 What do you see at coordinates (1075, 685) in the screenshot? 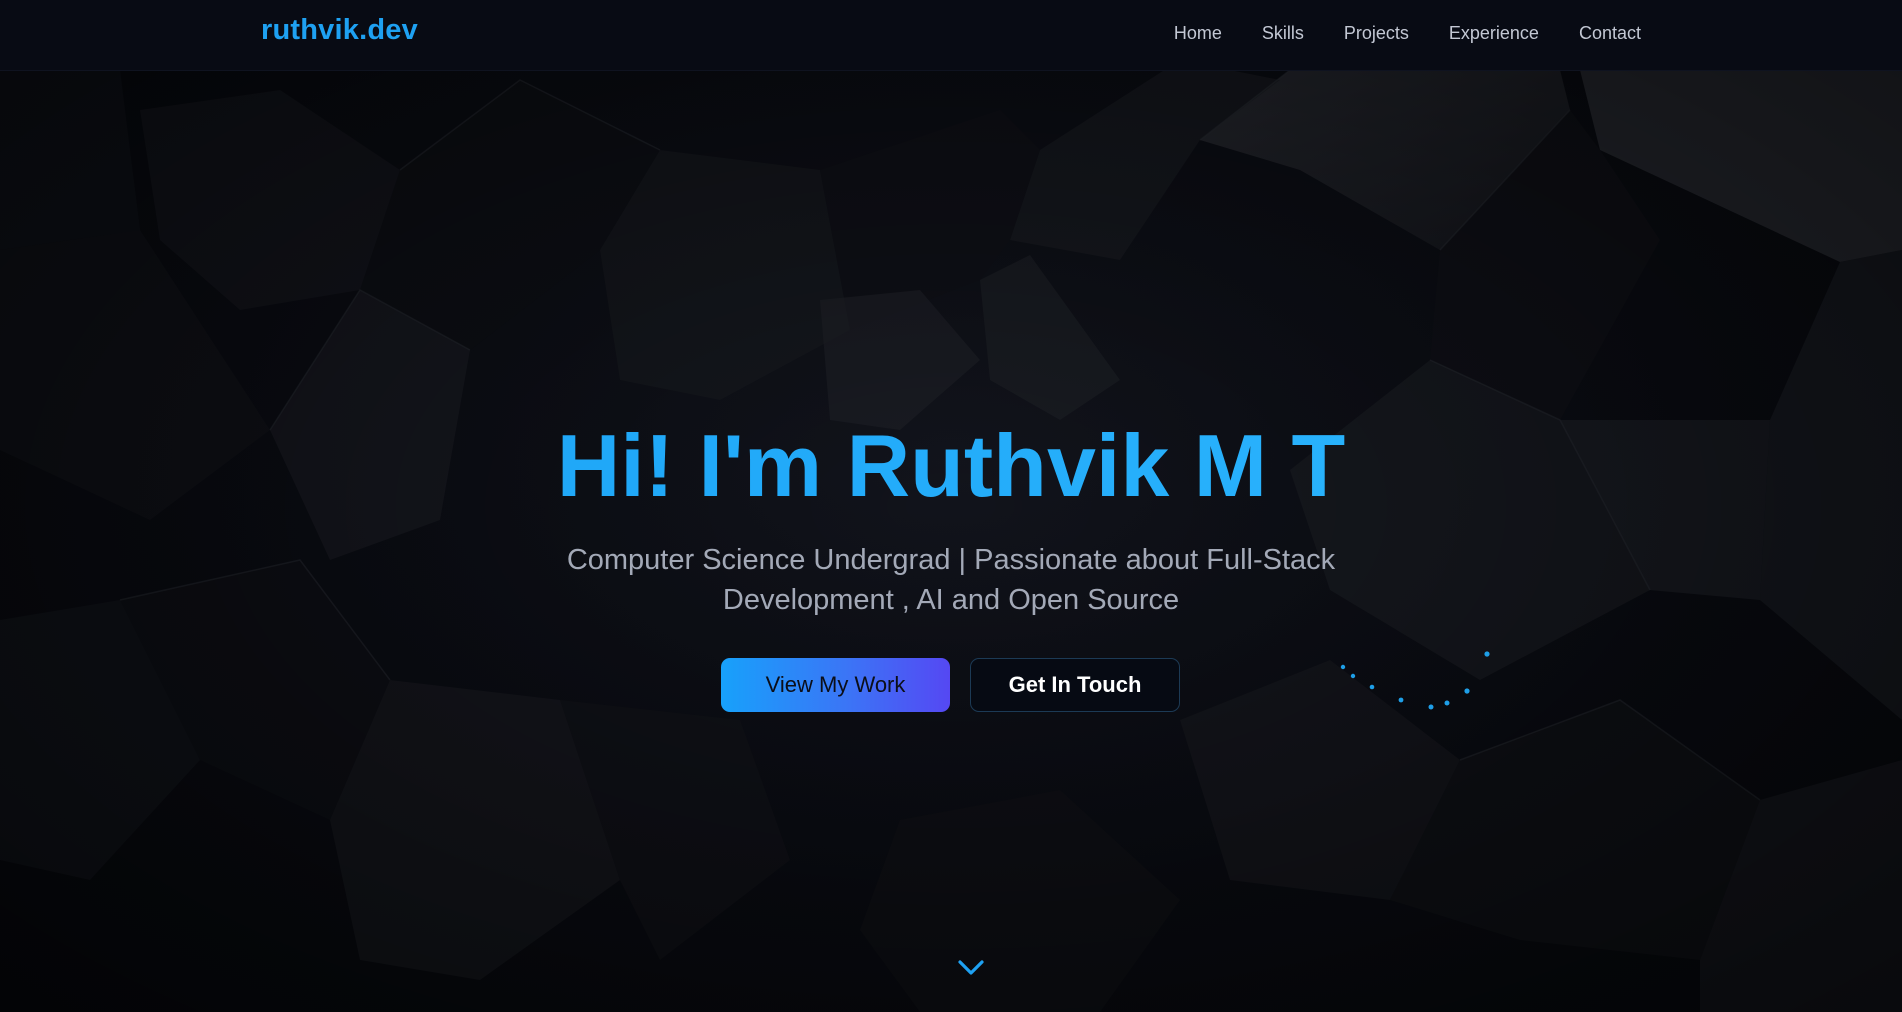
I see `get-in-touch-button: Get In Touch` at bounding box center [1075, 685].